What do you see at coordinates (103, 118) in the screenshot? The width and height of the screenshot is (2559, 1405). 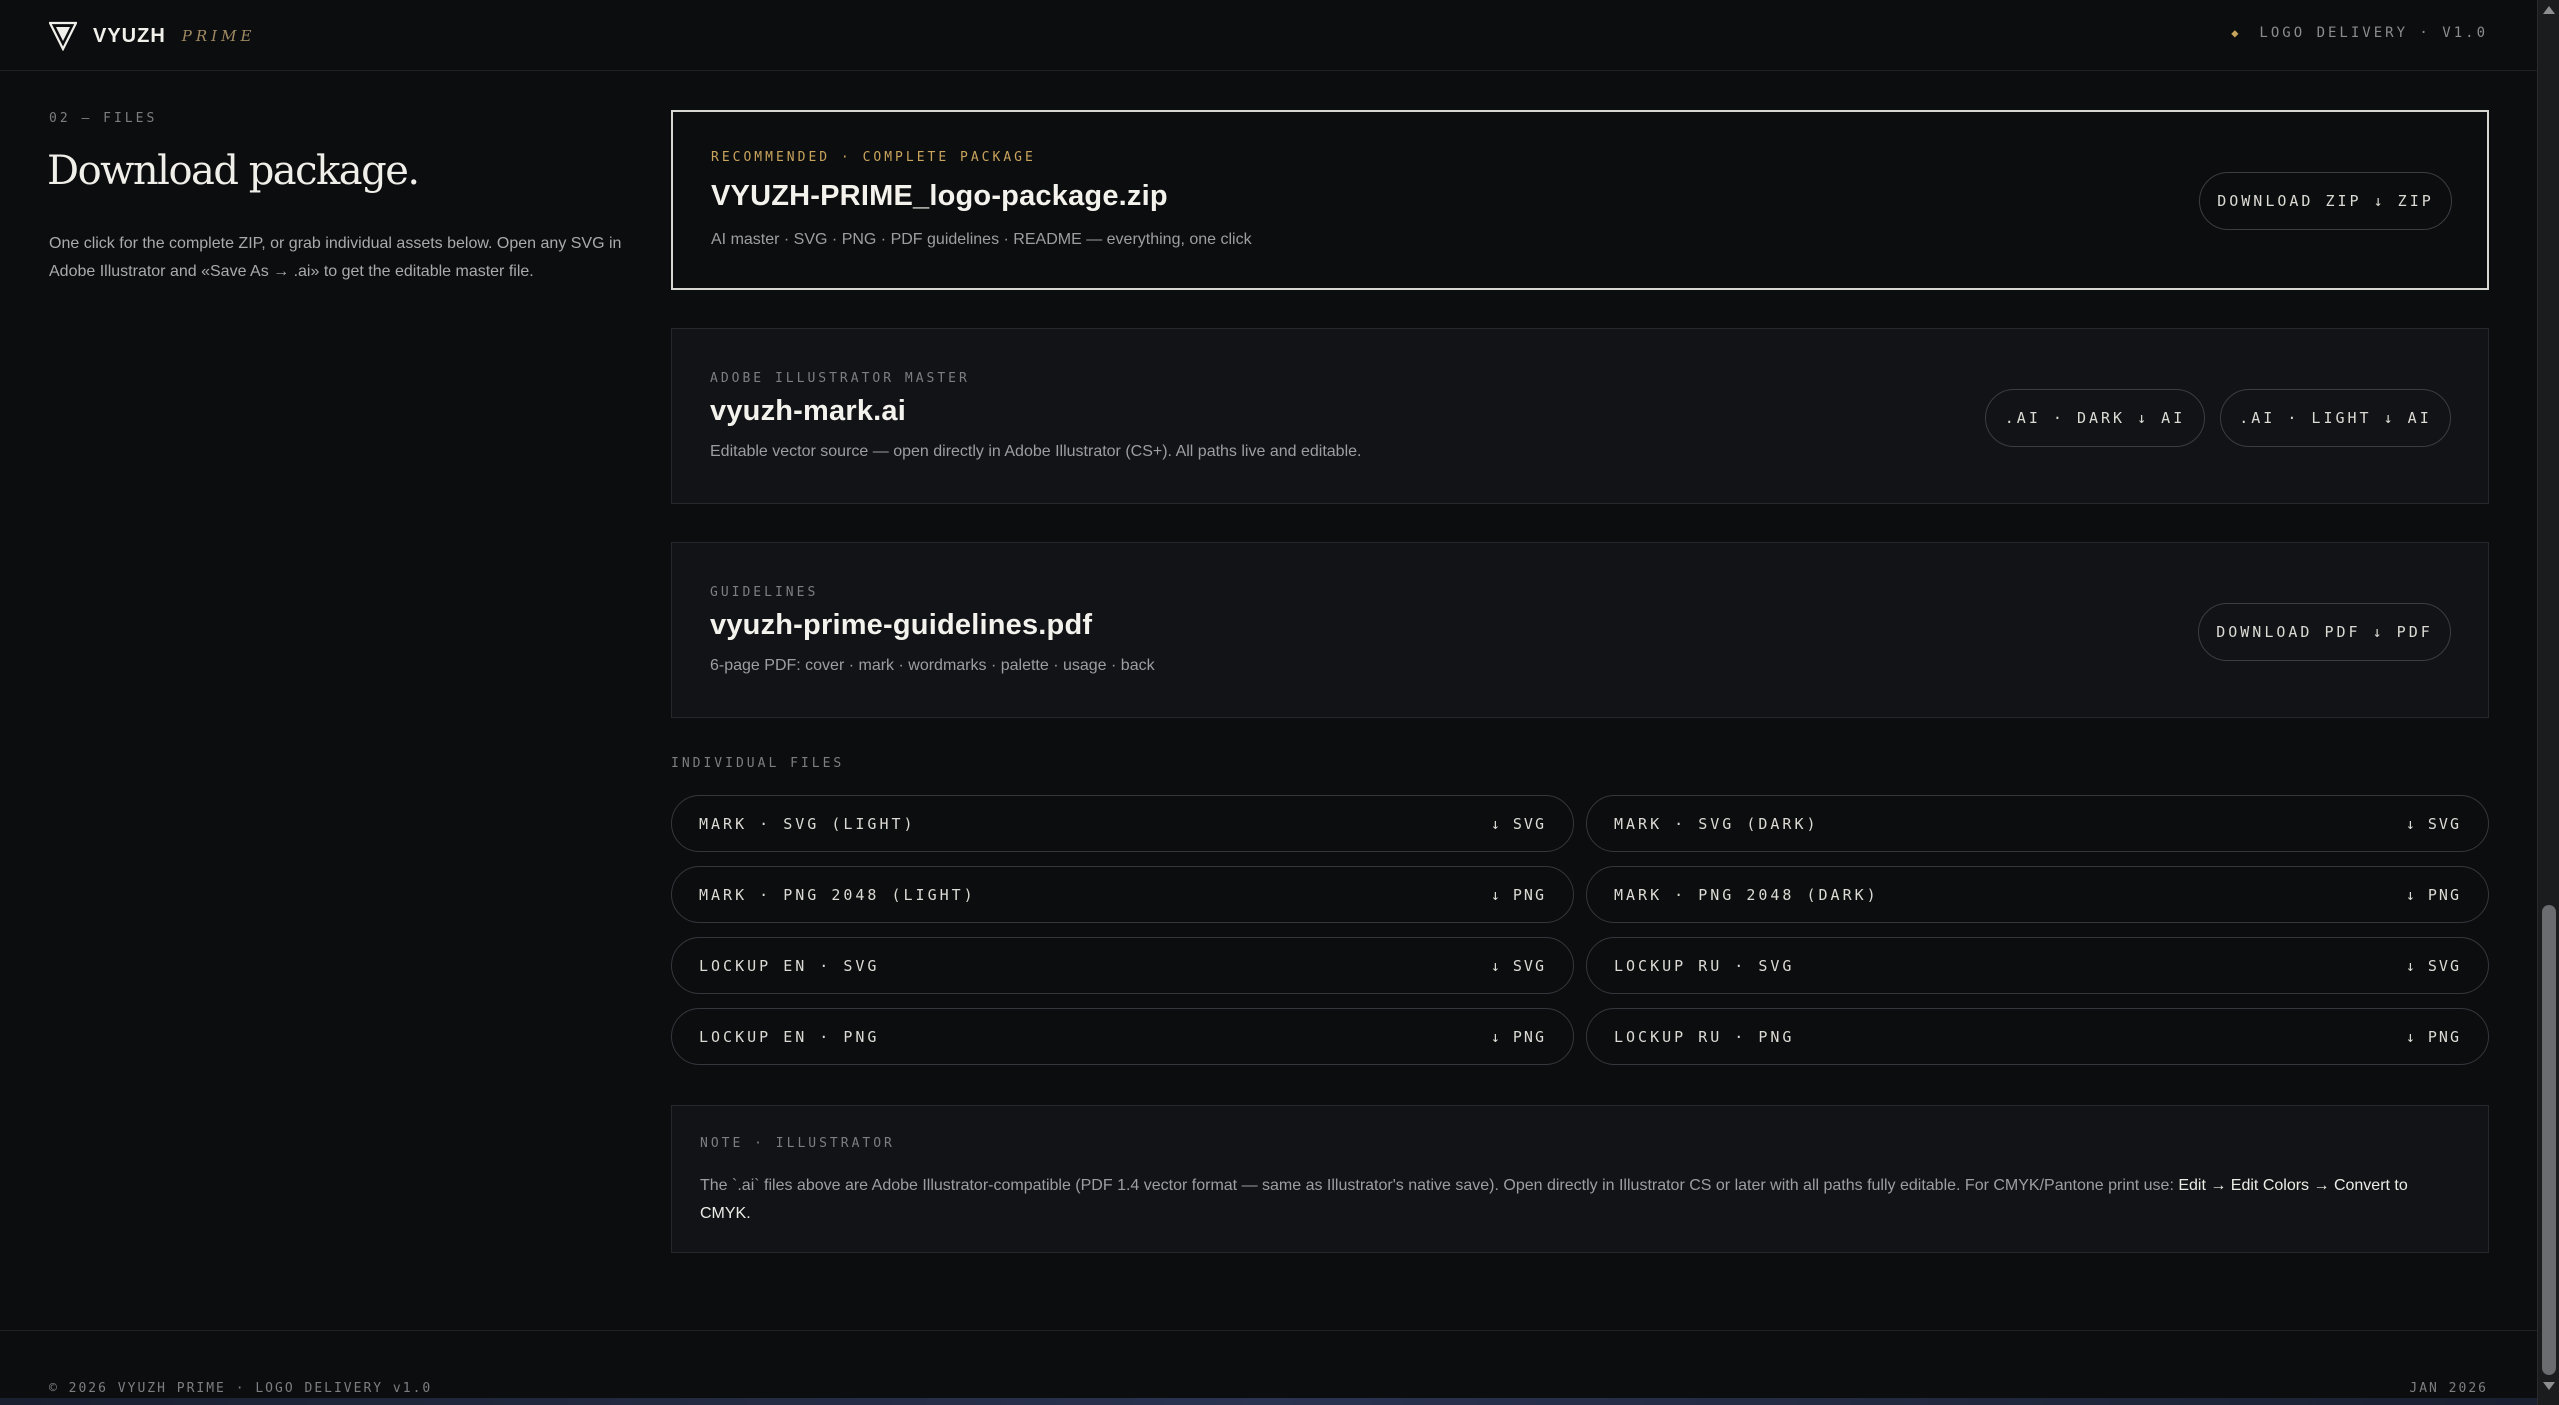 I see `section-number: 02 — FILES` at bounding box center [103, 118].